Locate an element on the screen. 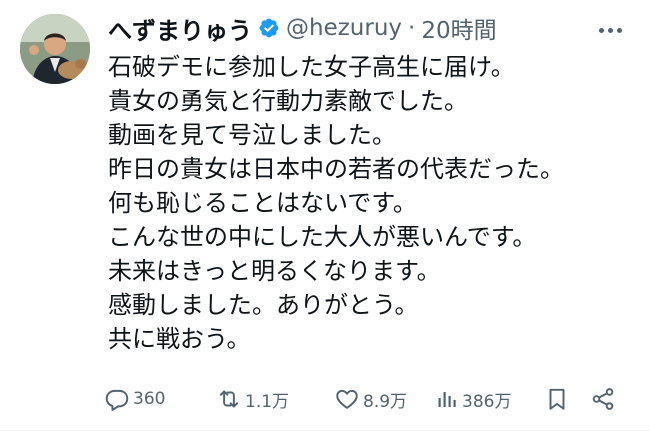  tweet-line: 昨日の貴女は日本中の若者の代表だった。 is located at coordinates (336, 169).